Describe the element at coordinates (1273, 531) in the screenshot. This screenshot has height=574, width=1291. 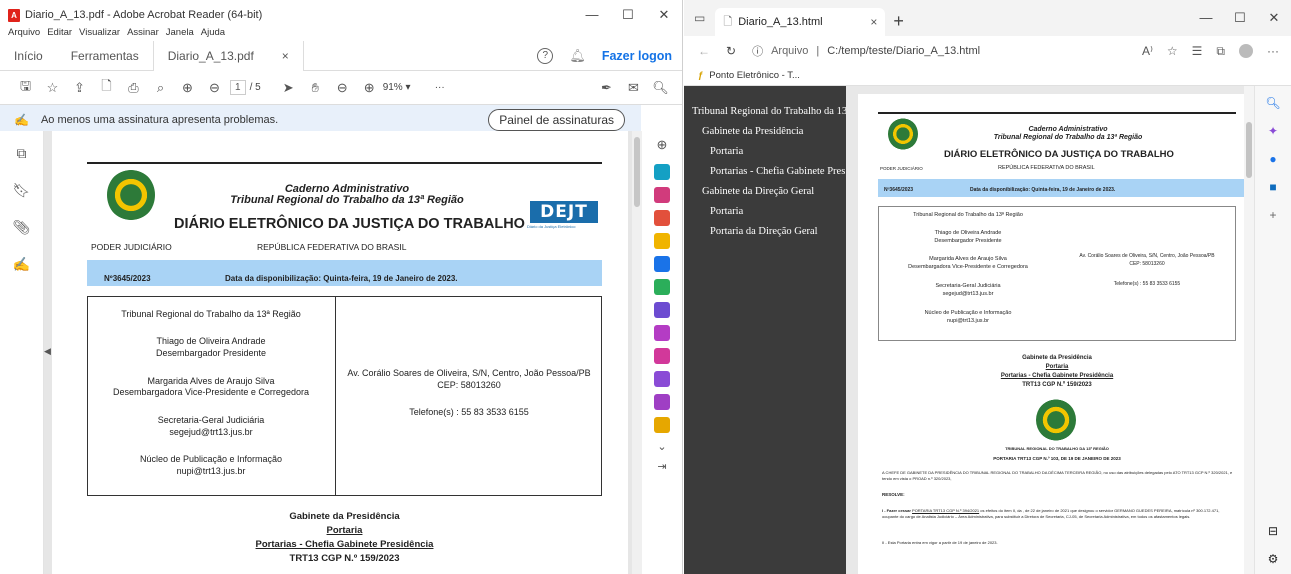
I see `sidebar-collapse-icon: ⊟` at that location.